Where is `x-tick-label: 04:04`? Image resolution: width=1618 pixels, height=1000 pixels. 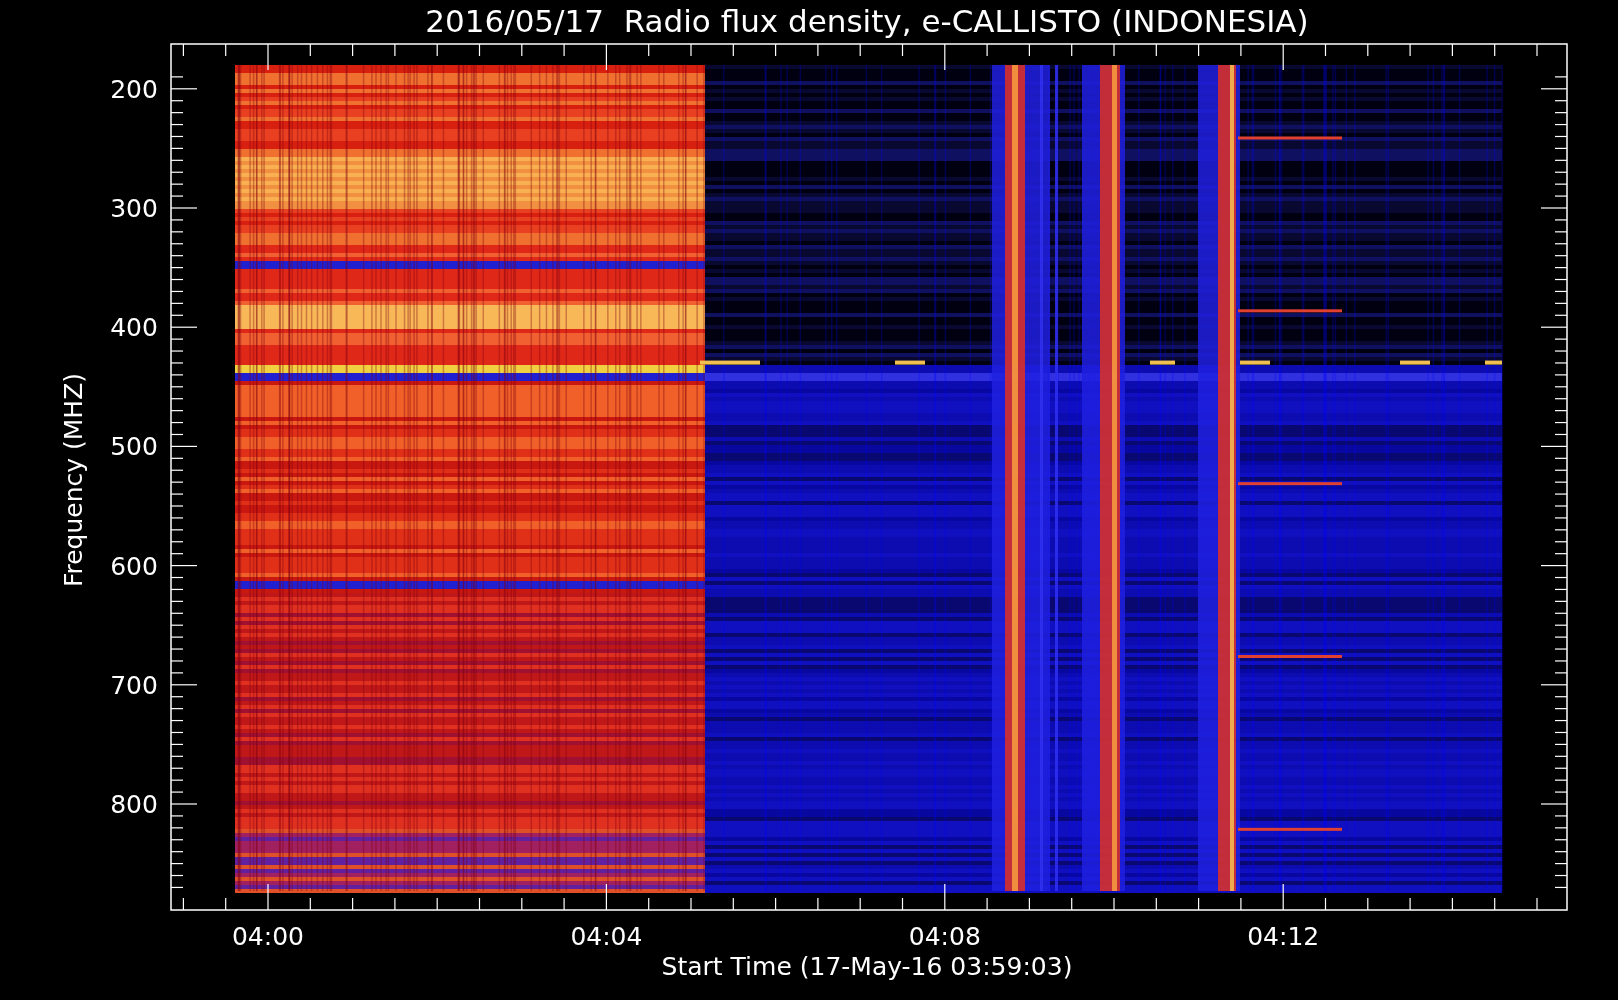 x-tick-label: 04:04 is located at coordinates (606, 936).